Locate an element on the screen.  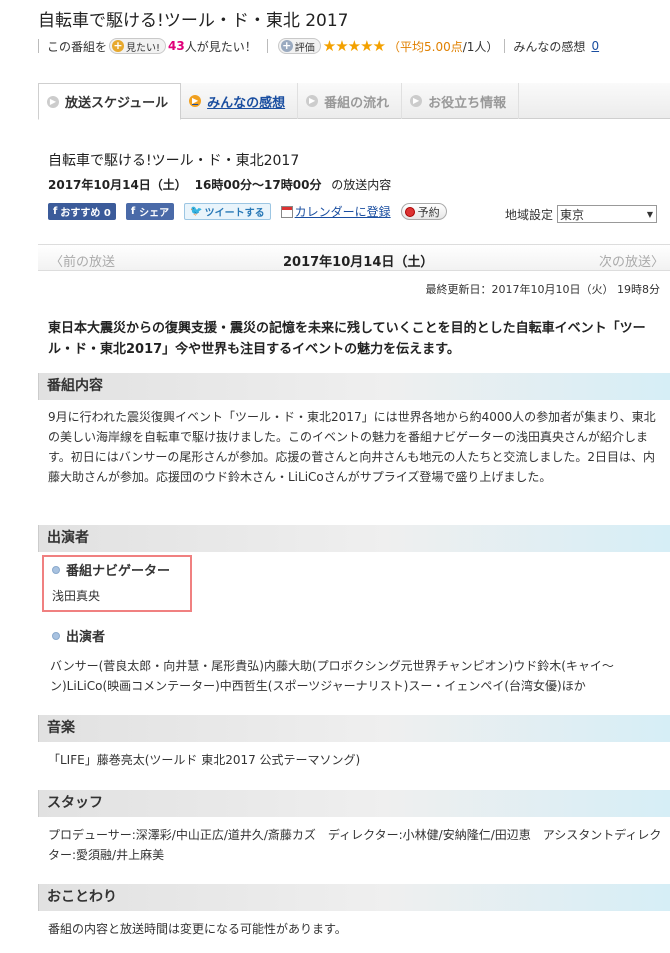
record-icon is located at coordinates (409, 211).